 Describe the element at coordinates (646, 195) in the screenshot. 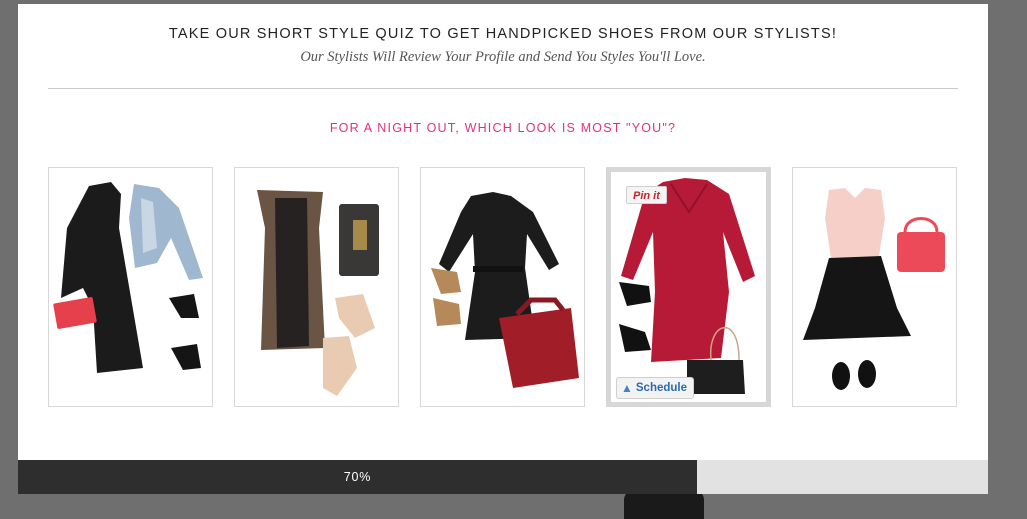

I see `pin-it-button: Pin it` at that location.